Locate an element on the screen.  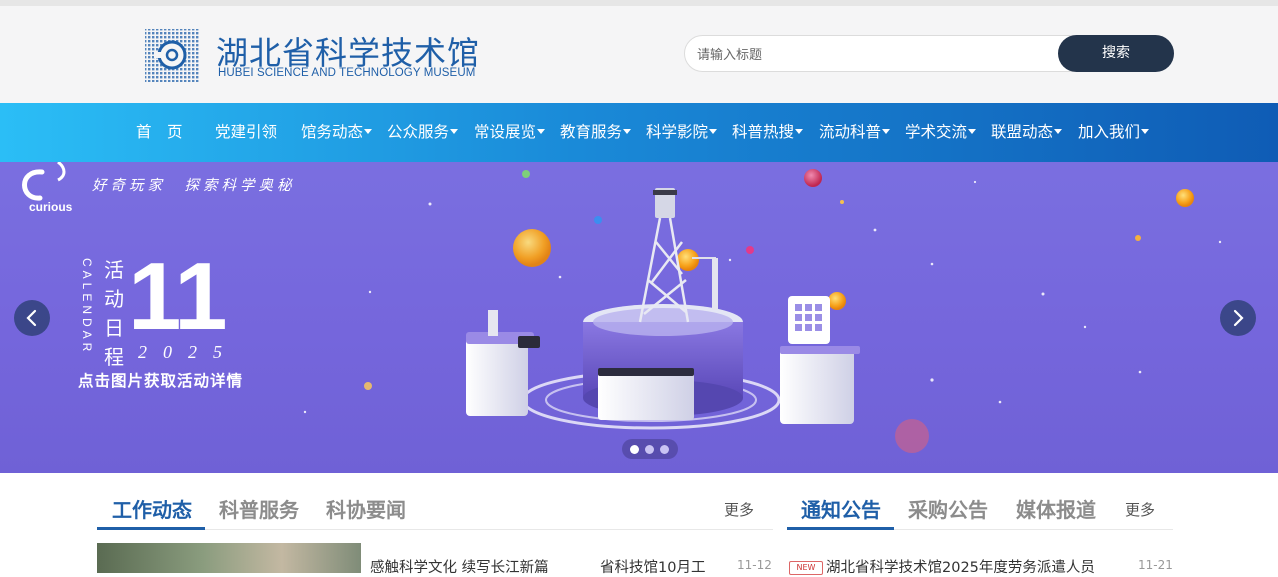
tab-media: 媒体报道 is located at coordinates (1056, 508).